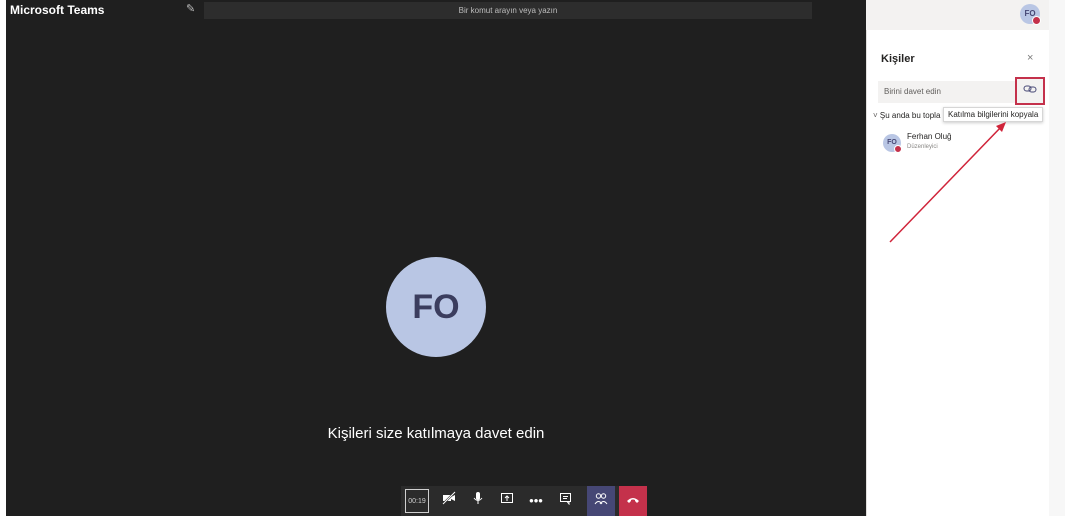 Image resolution: width=1065 pixels, height=516 pixels. What do you see at coordinates (436, 307) in the screenshot?
I see `stage-avatar: FO` at bounding box center [436, 307].